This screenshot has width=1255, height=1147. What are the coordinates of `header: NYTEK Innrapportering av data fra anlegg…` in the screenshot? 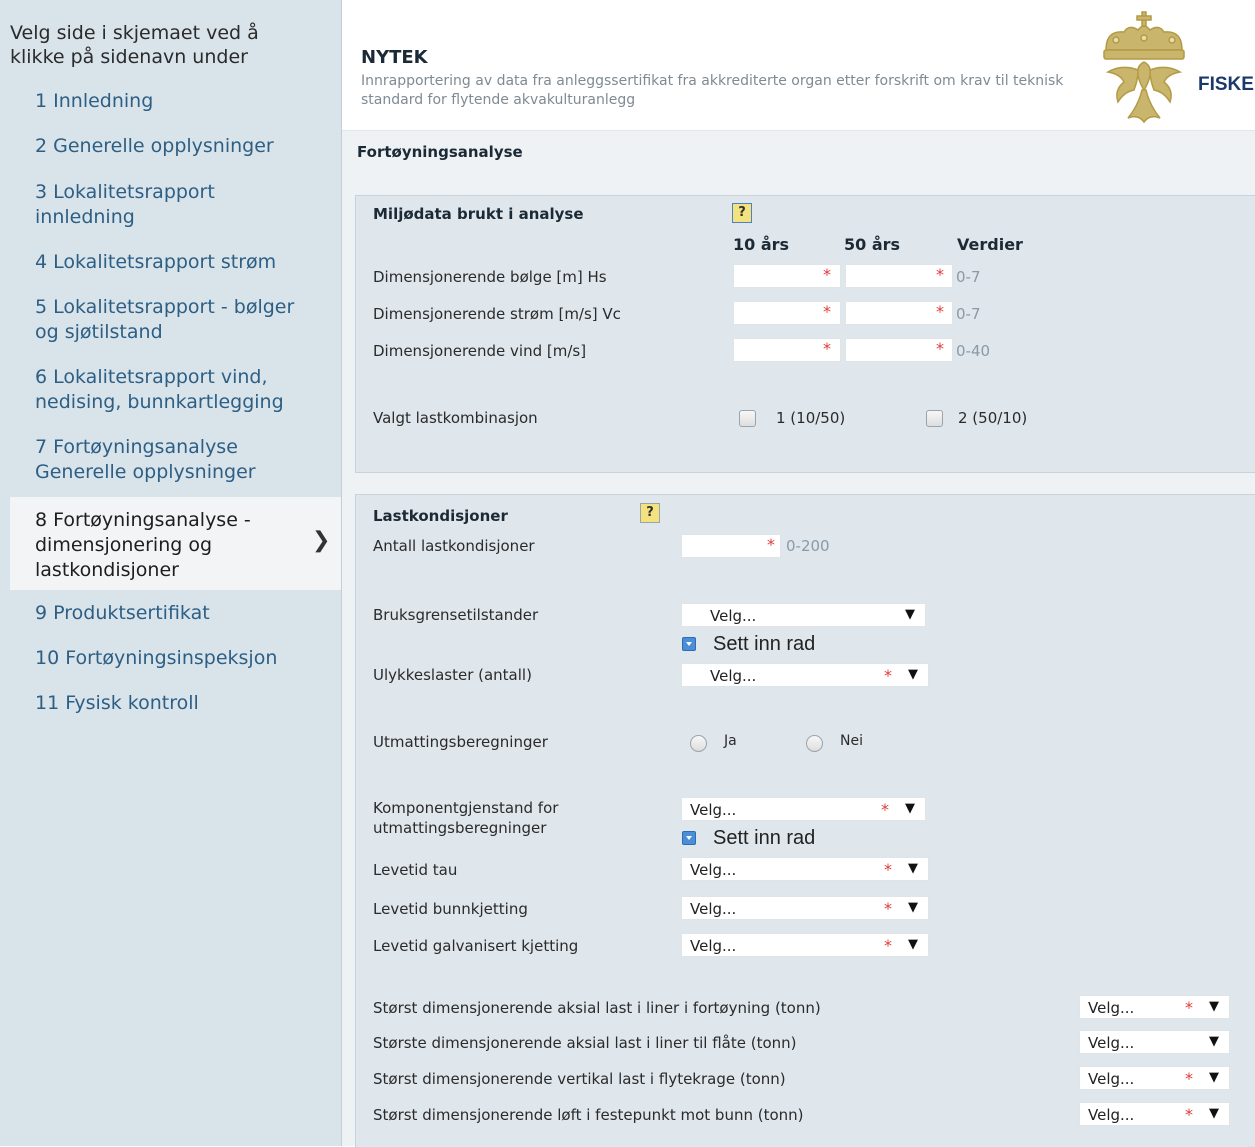 It's located at (798, 65).